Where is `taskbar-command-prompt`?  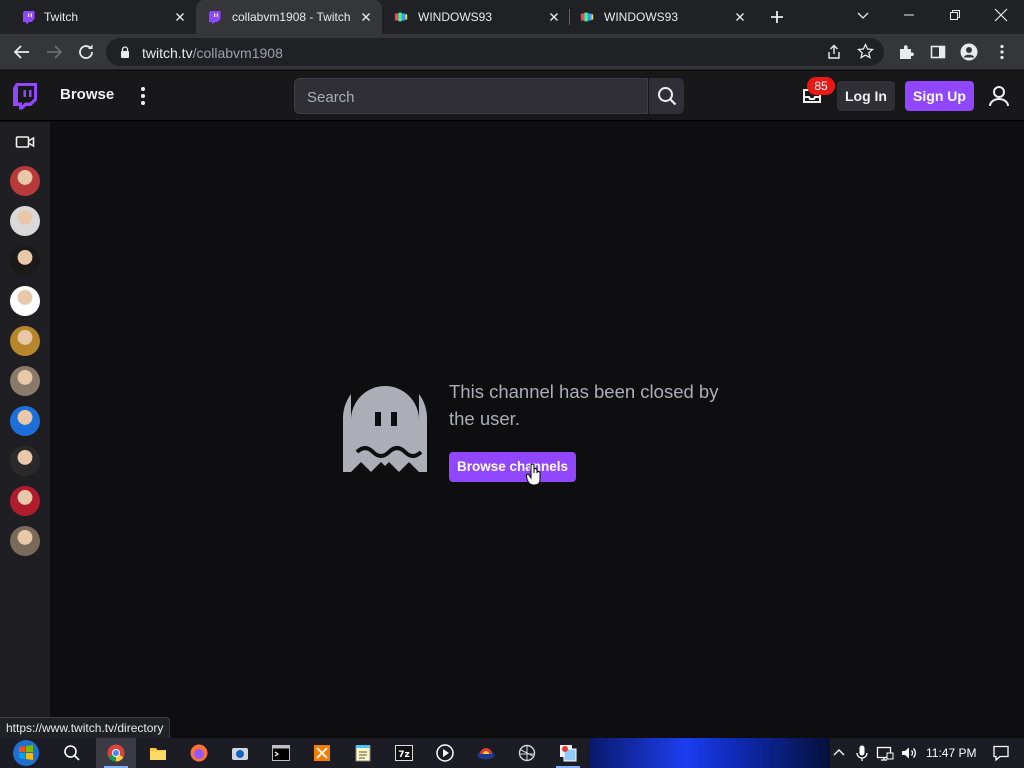 taskbar-command-prompt is located at coordinates (281, 753).